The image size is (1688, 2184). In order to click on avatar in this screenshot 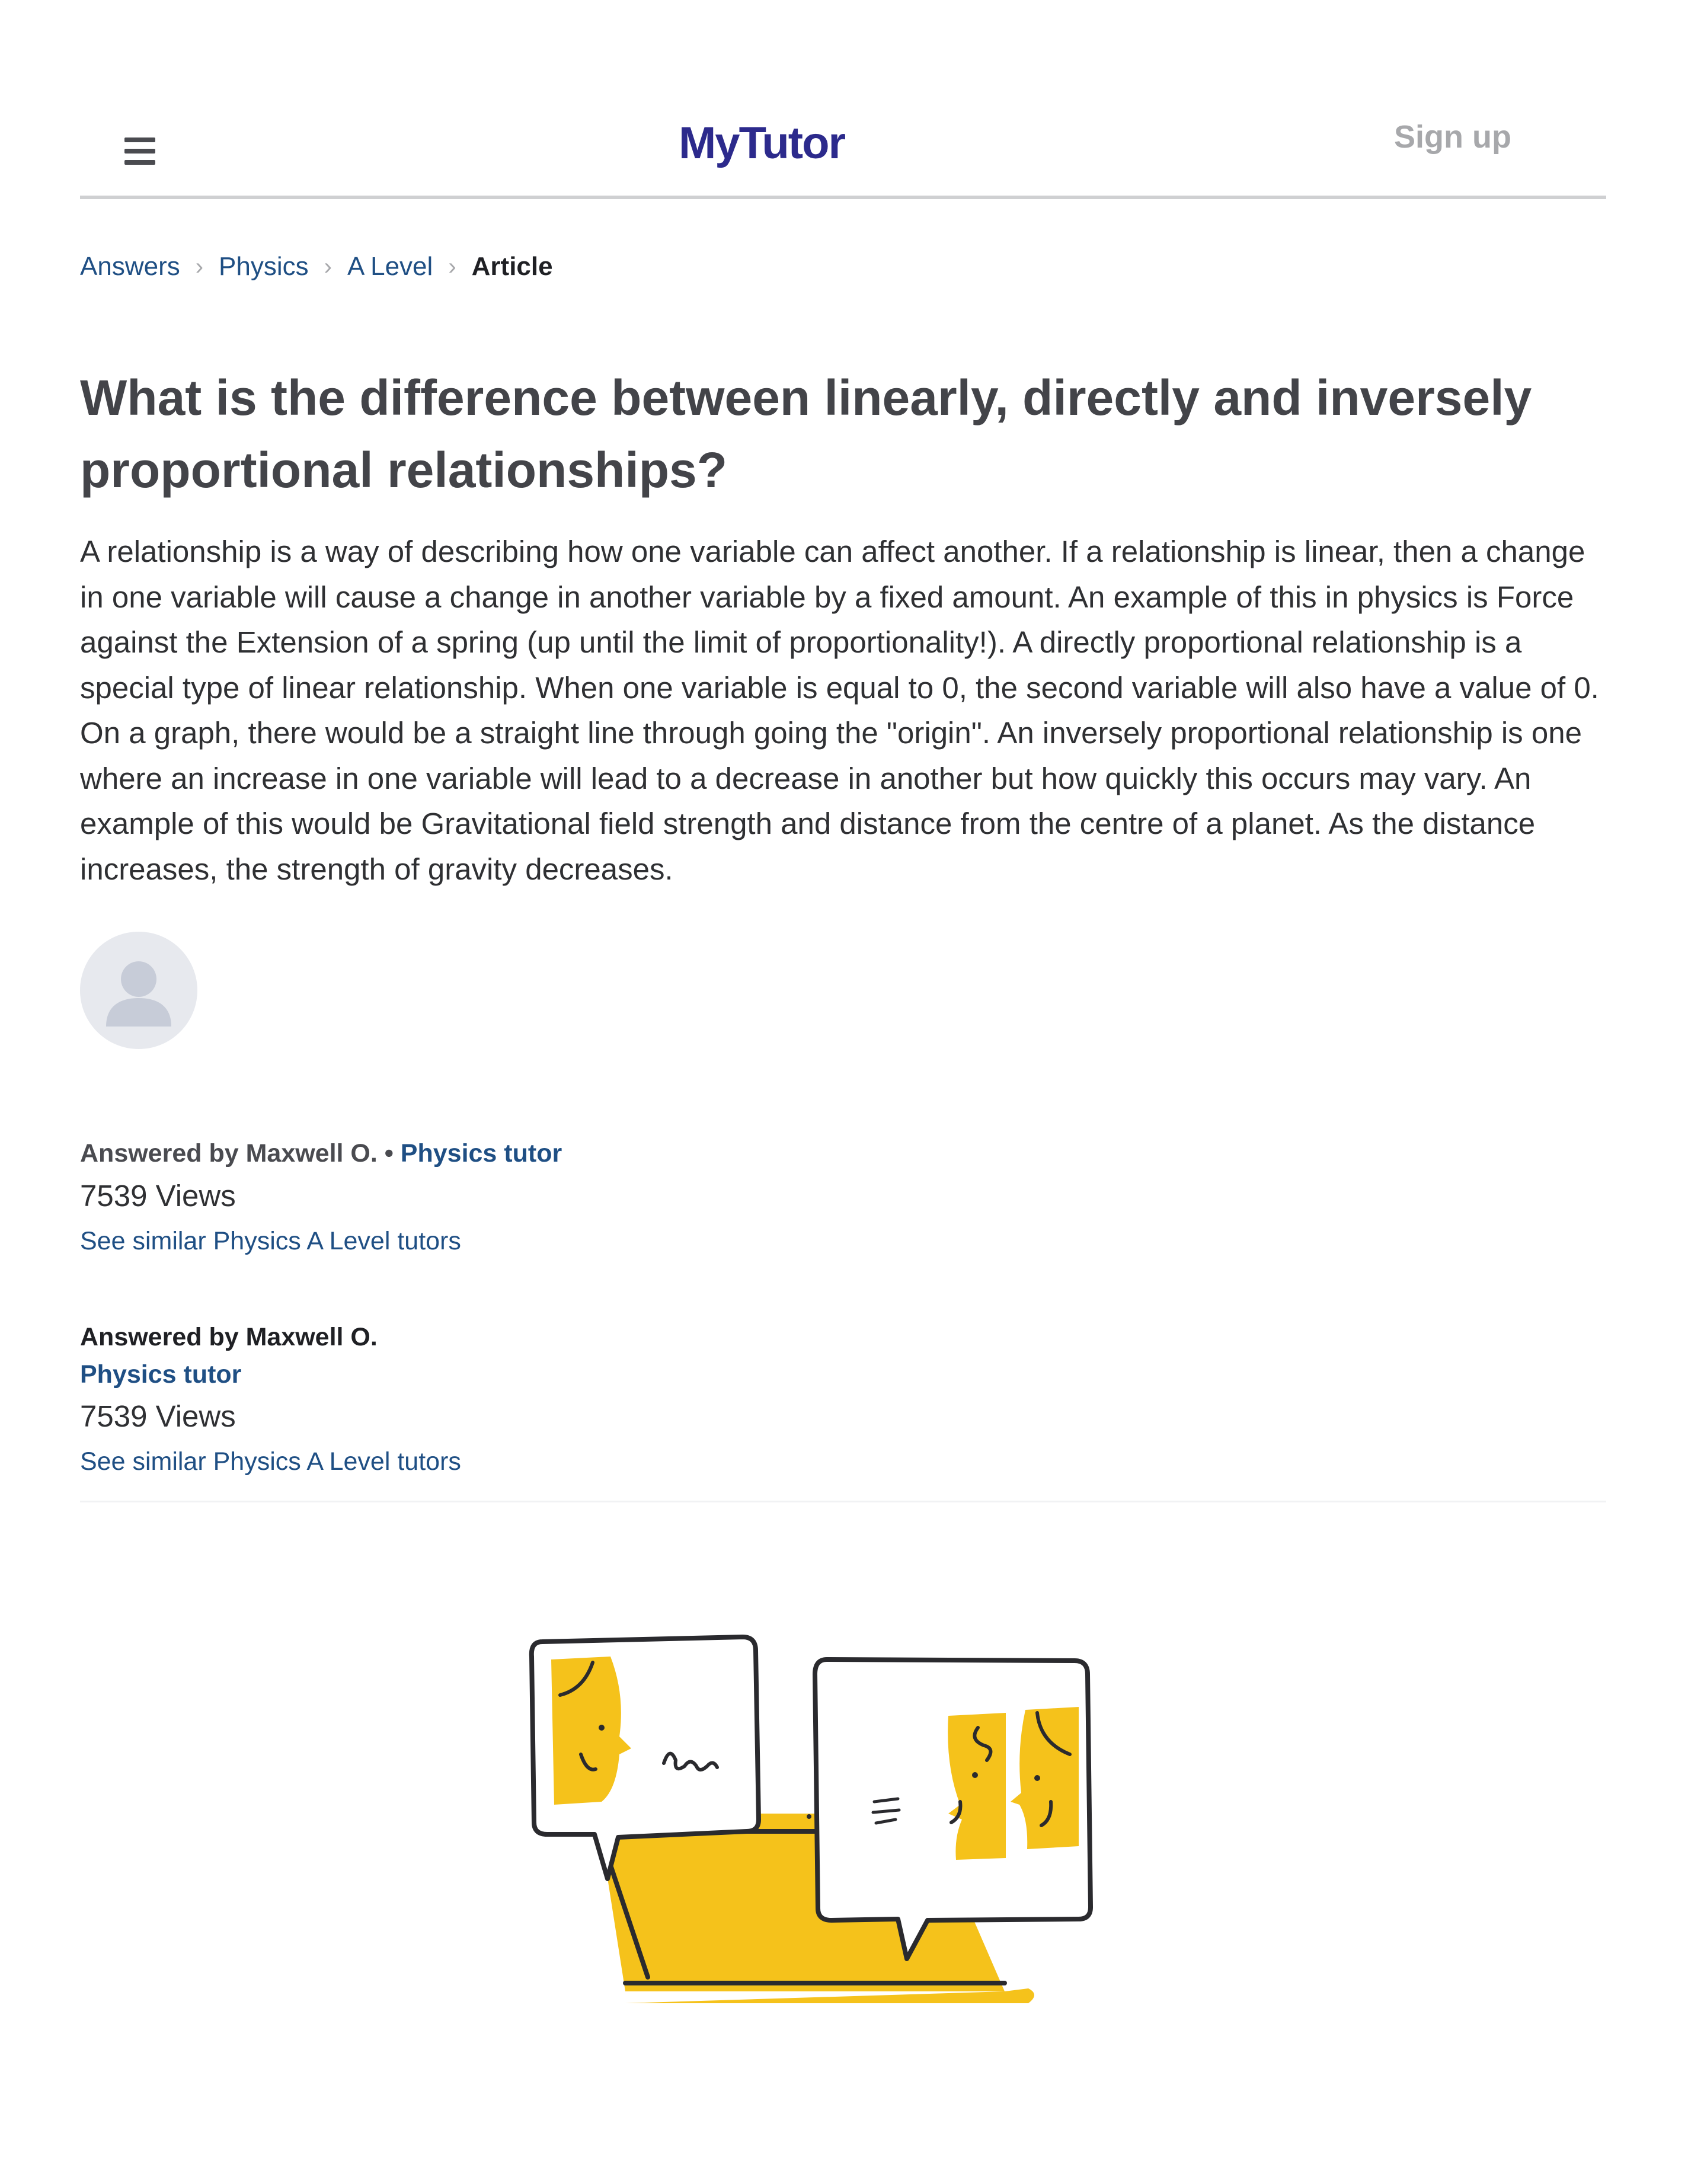, I will do `click(138, 990)`.